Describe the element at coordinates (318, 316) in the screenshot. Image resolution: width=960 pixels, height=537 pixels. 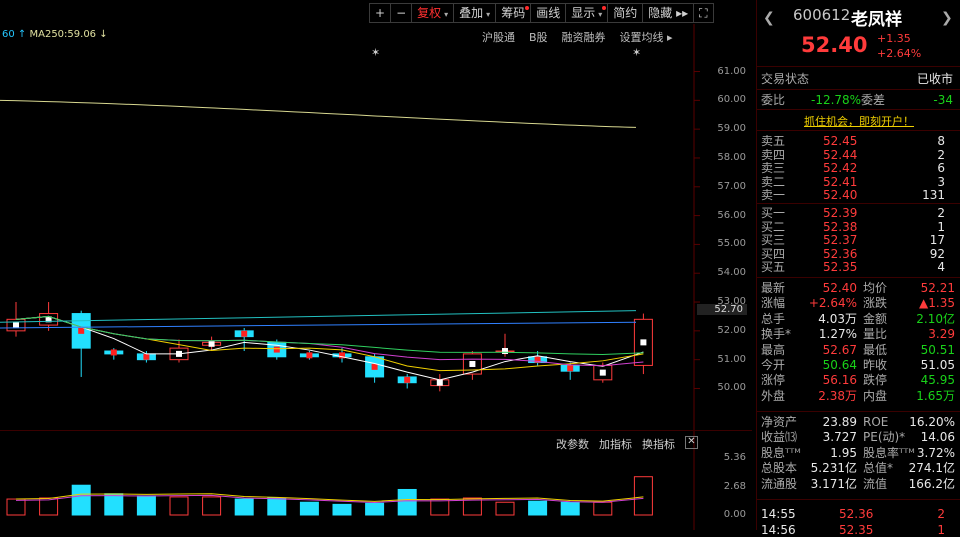
I see `ma60-line` at that location.